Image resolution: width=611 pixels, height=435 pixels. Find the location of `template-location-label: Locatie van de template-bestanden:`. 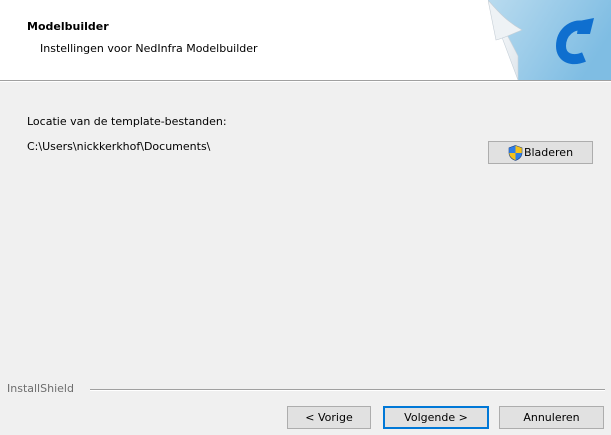

template-location-label: Locatie van de template-bestanden: is located at coordinates (127, 121).